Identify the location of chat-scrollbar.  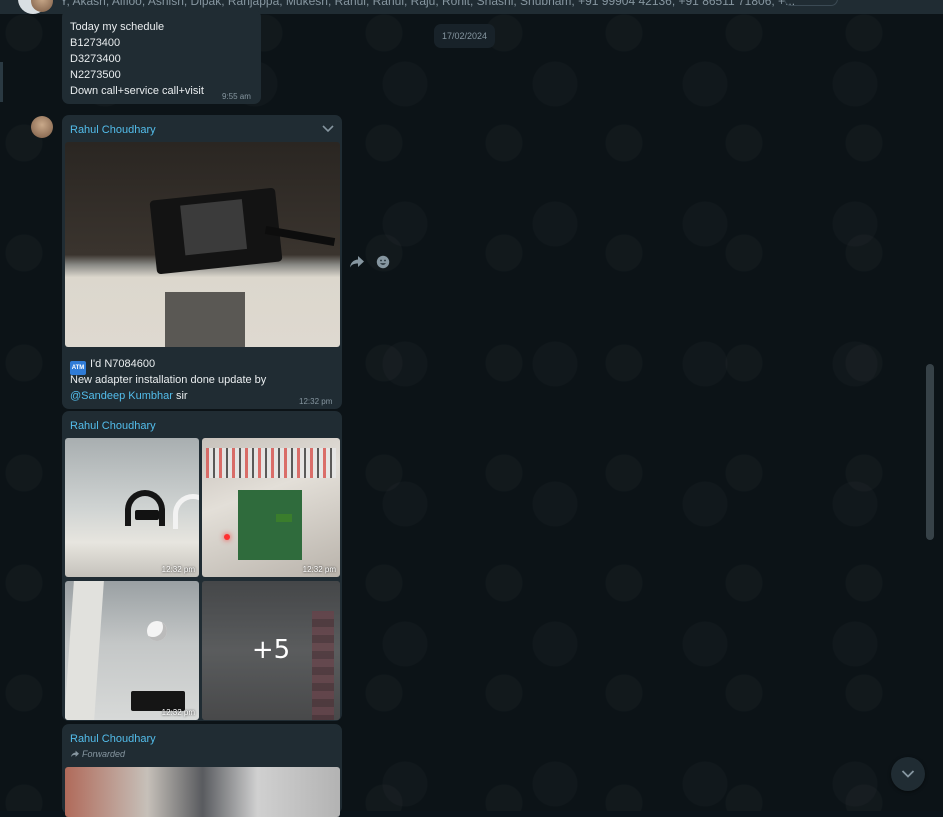
(930, 452).